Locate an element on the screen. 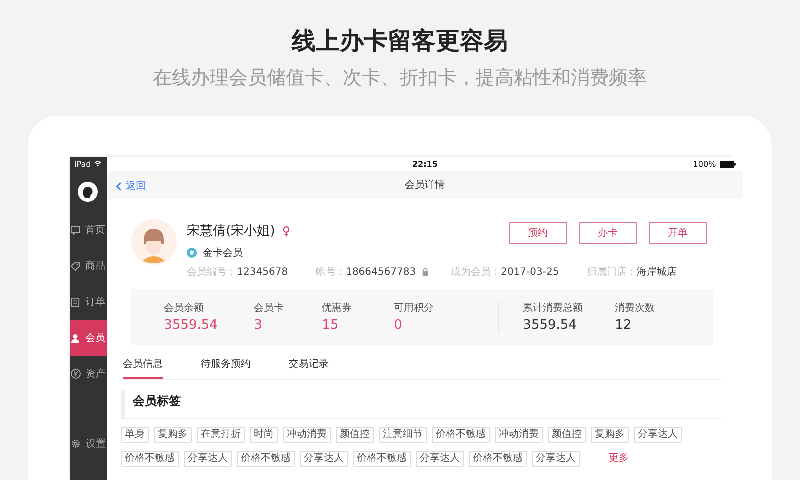  tag-chip: 在意打折 is located at coordinates (221, 435).